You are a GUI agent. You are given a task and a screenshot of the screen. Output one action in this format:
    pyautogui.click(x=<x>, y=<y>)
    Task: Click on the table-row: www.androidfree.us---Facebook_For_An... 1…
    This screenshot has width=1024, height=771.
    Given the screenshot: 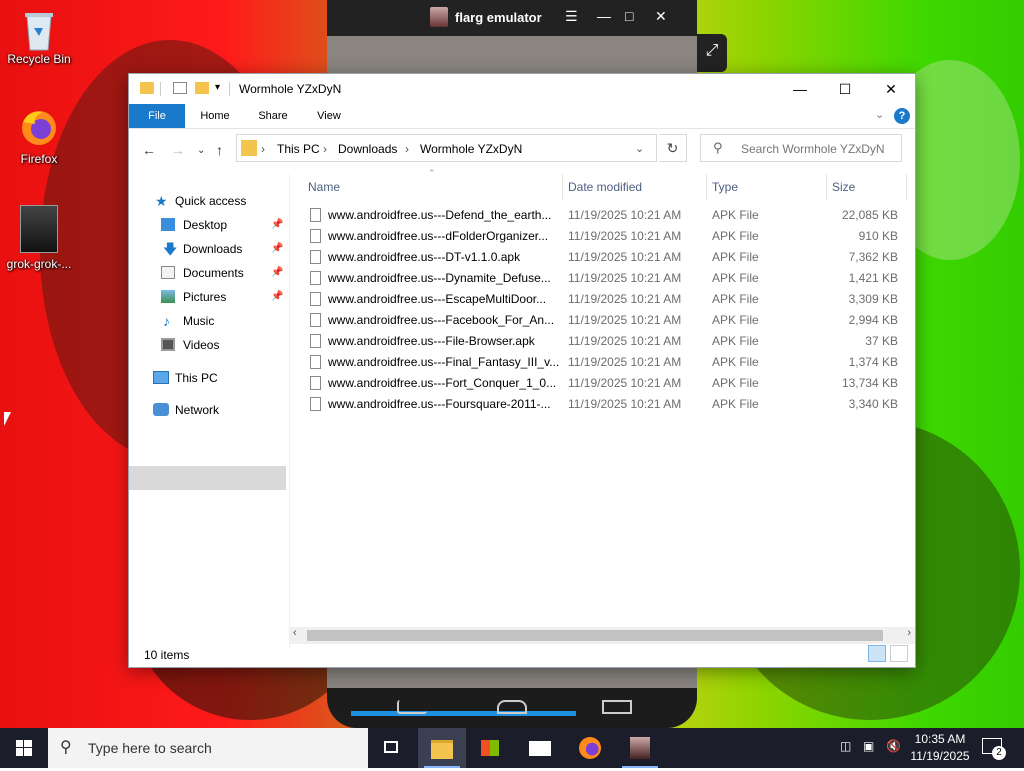 What is the action you would take?
    pyautogui.click(x=600, y=320)
    